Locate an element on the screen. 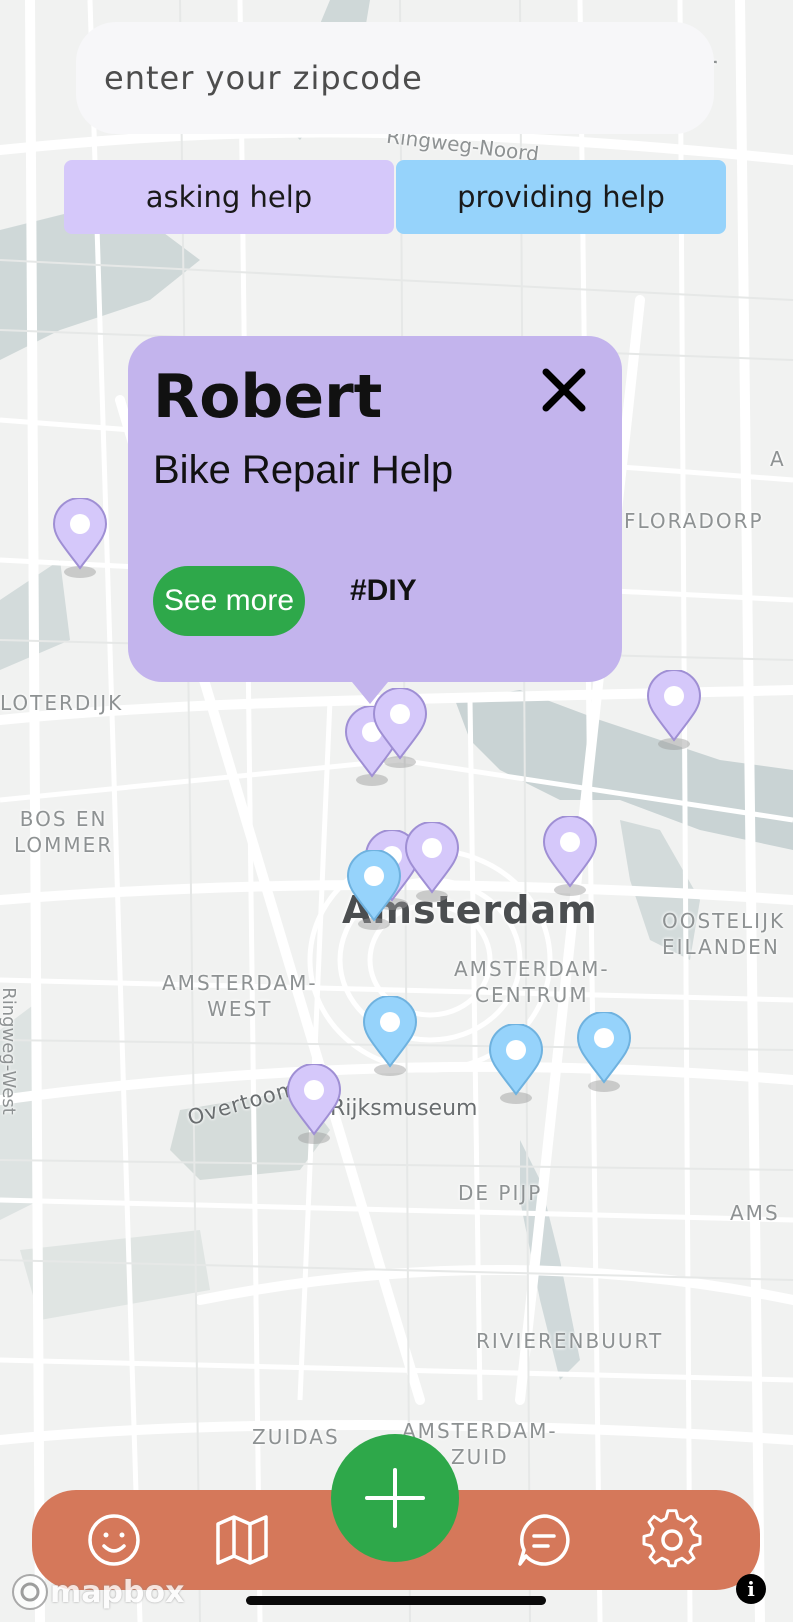 The height and width of the screenshot is (1622, 793). map-label-bos-en-lommer: BOS EN LOMMER is located at coordinates (64, 832).